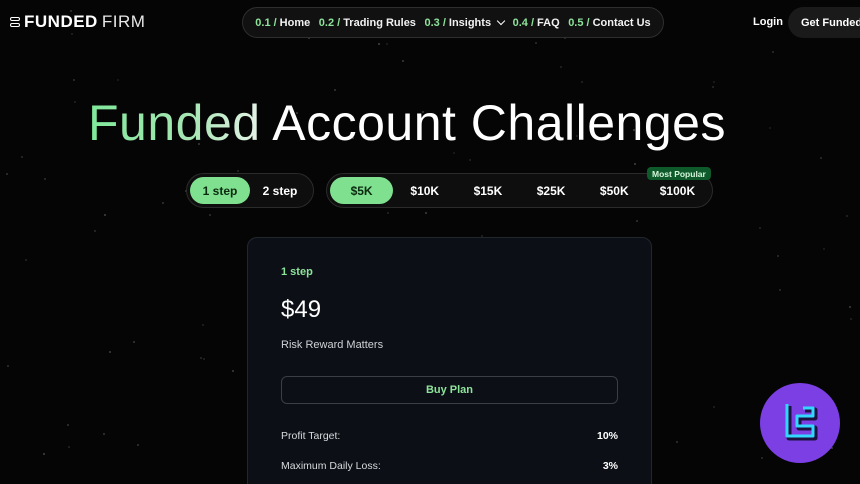 The image size is (860, 484). I want to click on rule-label: Profit Target:, so click(311, 436).